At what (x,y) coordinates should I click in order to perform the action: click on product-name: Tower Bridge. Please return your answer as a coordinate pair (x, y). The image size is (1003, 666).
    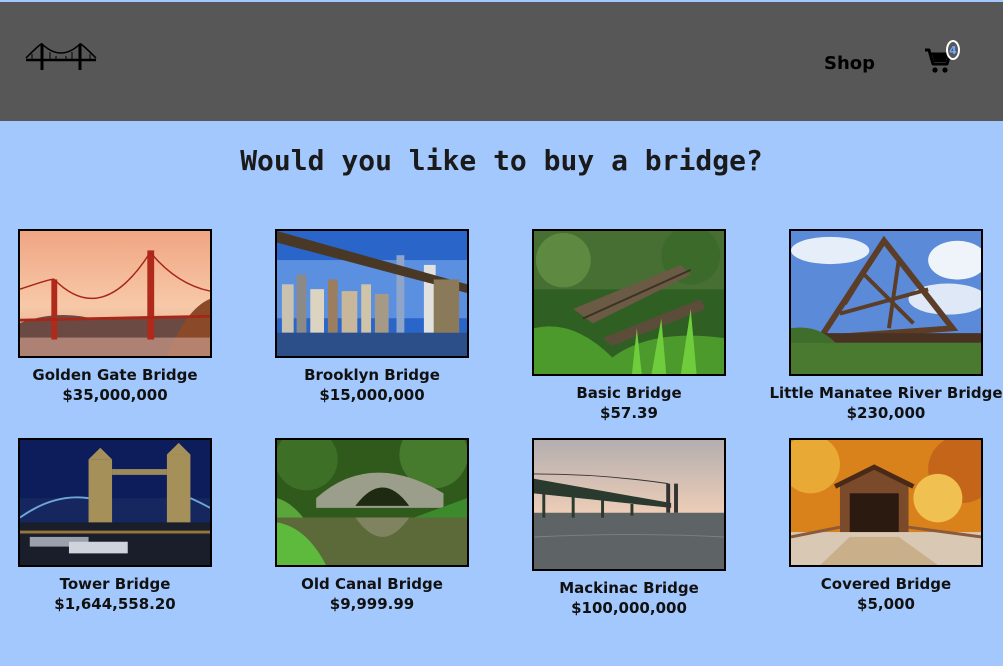
    Looking at the image, I should click on (115, 584).